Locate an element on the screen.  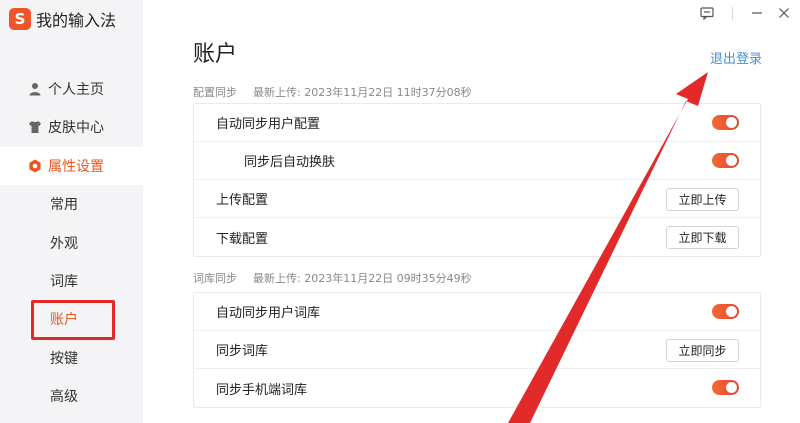
auto-sync-config-toggle is located at coordinates (725, 122).